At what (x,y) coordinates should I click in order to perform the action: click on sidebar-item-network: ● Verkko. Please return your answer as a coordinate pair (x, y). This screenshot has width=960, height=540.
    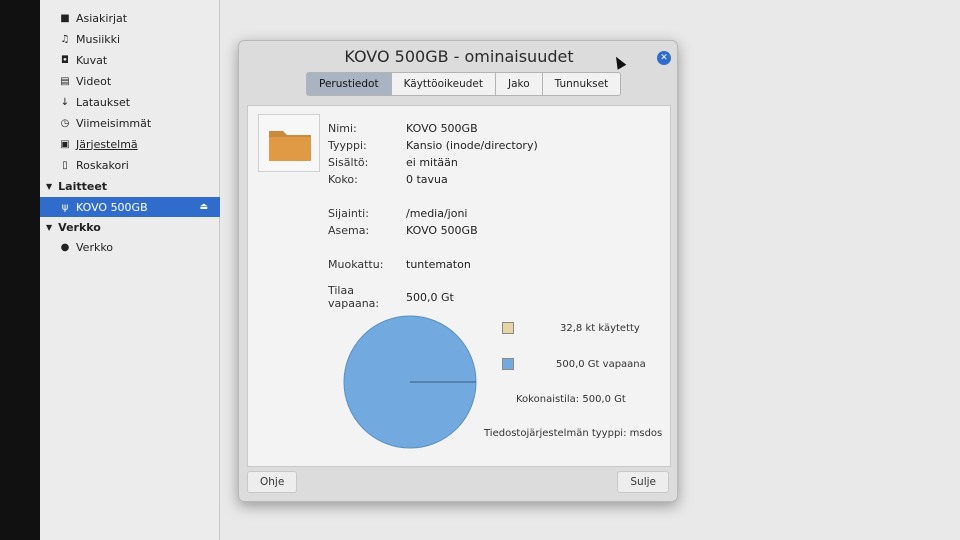
    Looking at the image, I should click on (130, 247).